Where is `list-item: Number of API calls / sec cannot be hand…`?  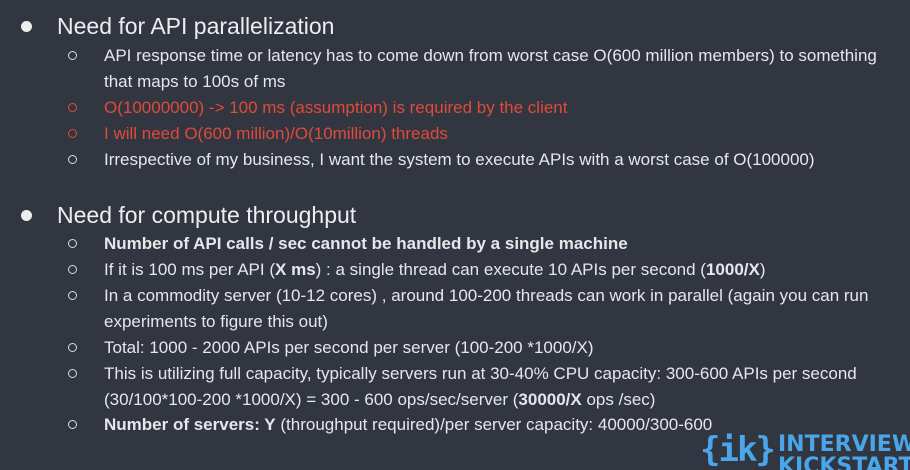
list-item: Number of API calls / sec cannot be hand… is located at coordinates (474, 244).